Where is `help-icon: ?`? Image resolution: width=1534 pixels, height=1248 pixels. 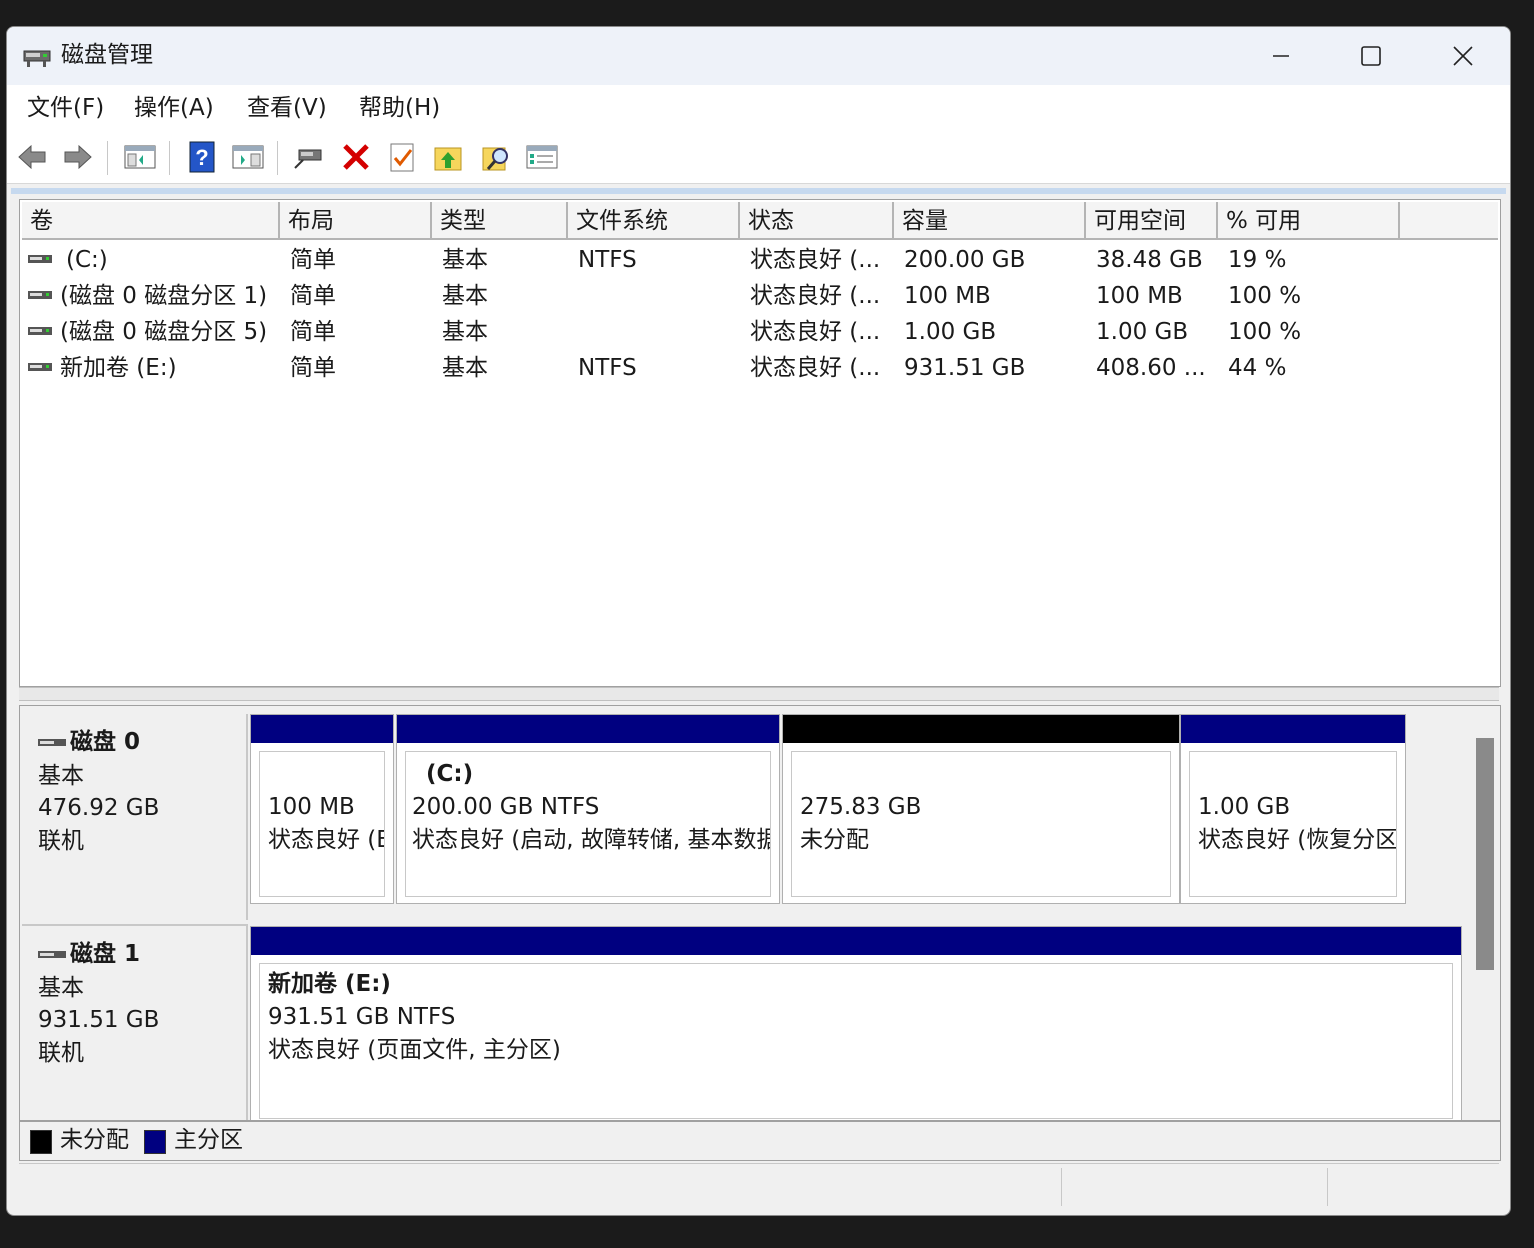 help-icon: ? is located at coordinates (202, 157).